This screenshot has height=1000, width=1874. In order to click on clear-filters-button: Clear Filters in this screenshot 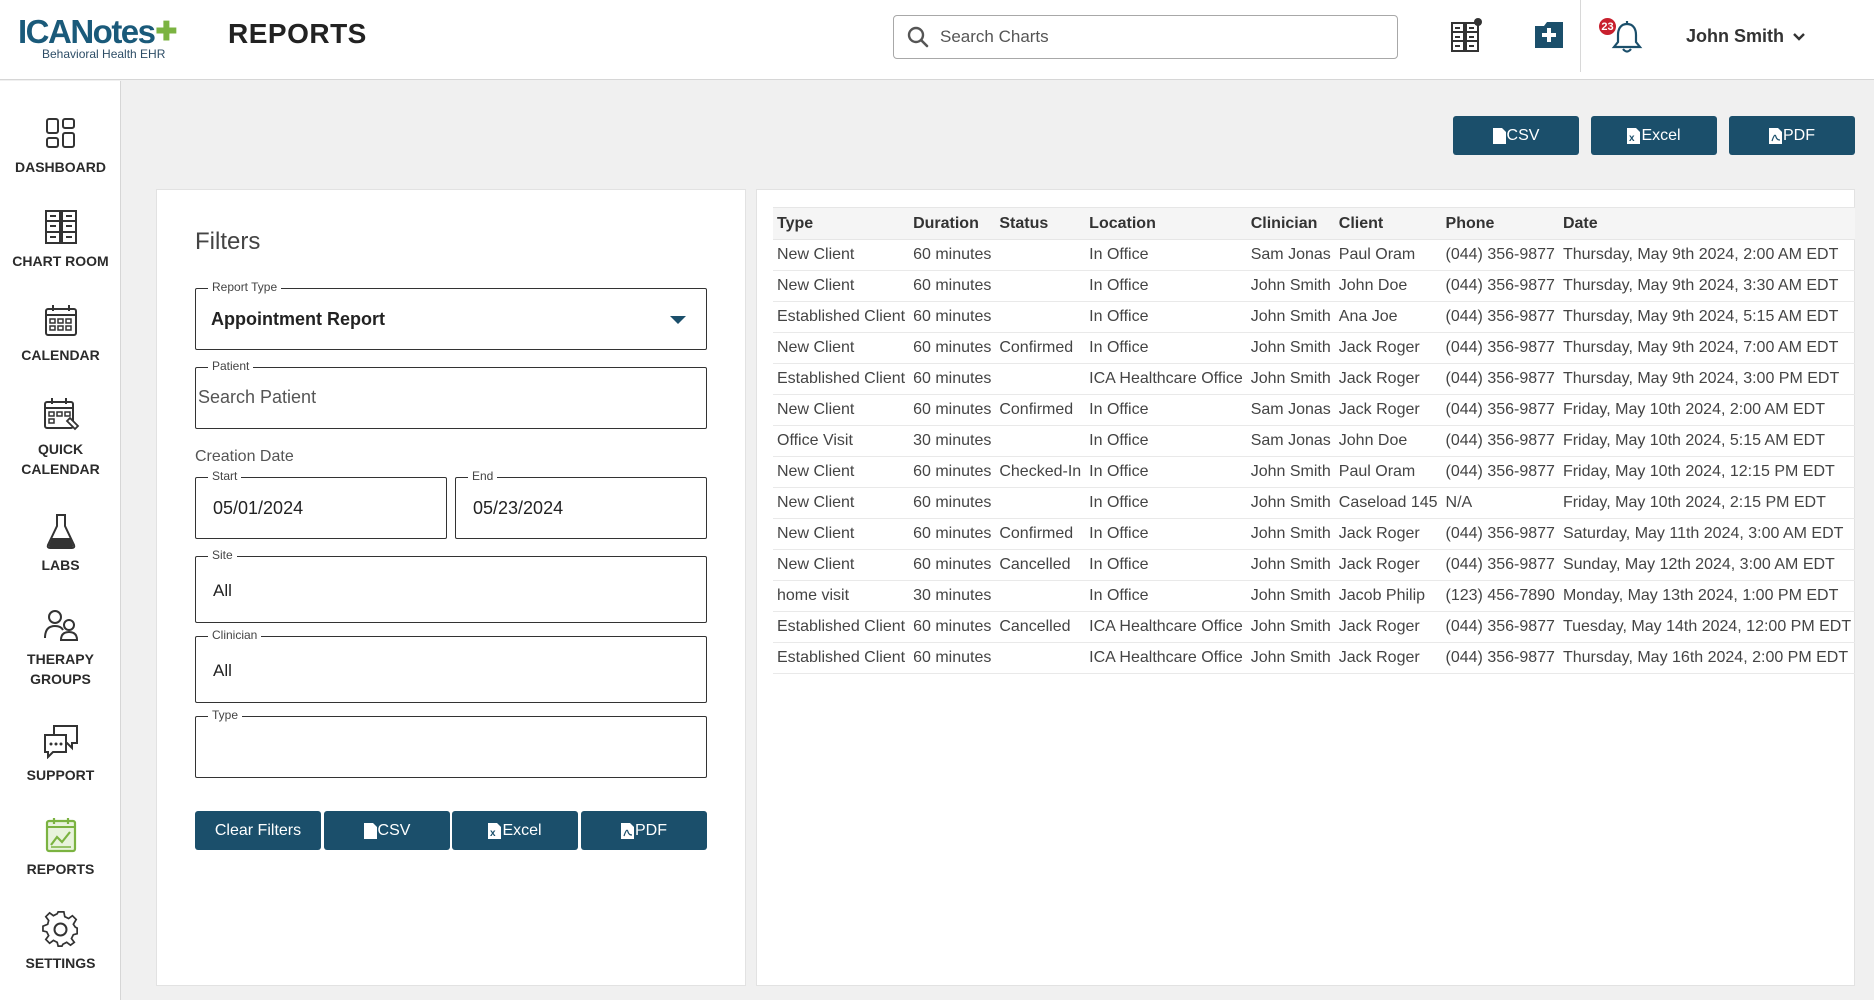, I will do `click(258, 830)`.